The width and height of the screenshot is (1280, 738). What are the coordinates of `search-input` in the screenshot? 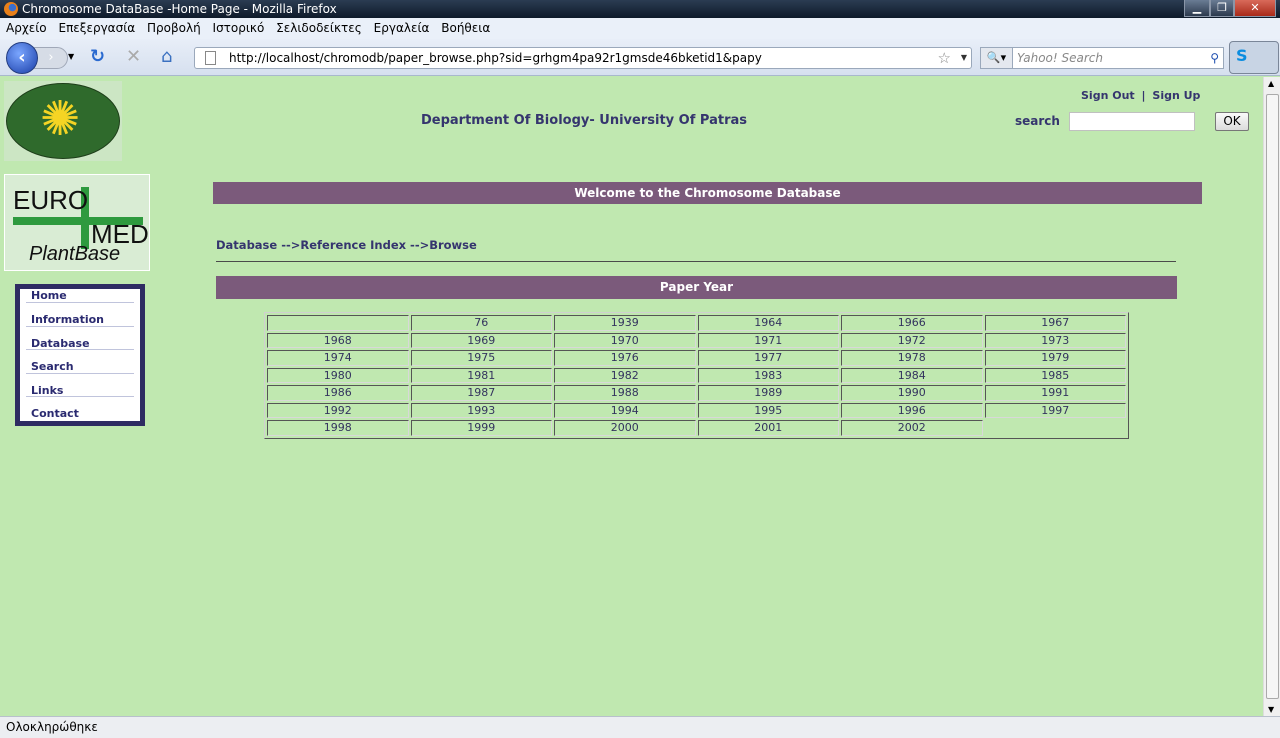 It's located at (1132, 121).